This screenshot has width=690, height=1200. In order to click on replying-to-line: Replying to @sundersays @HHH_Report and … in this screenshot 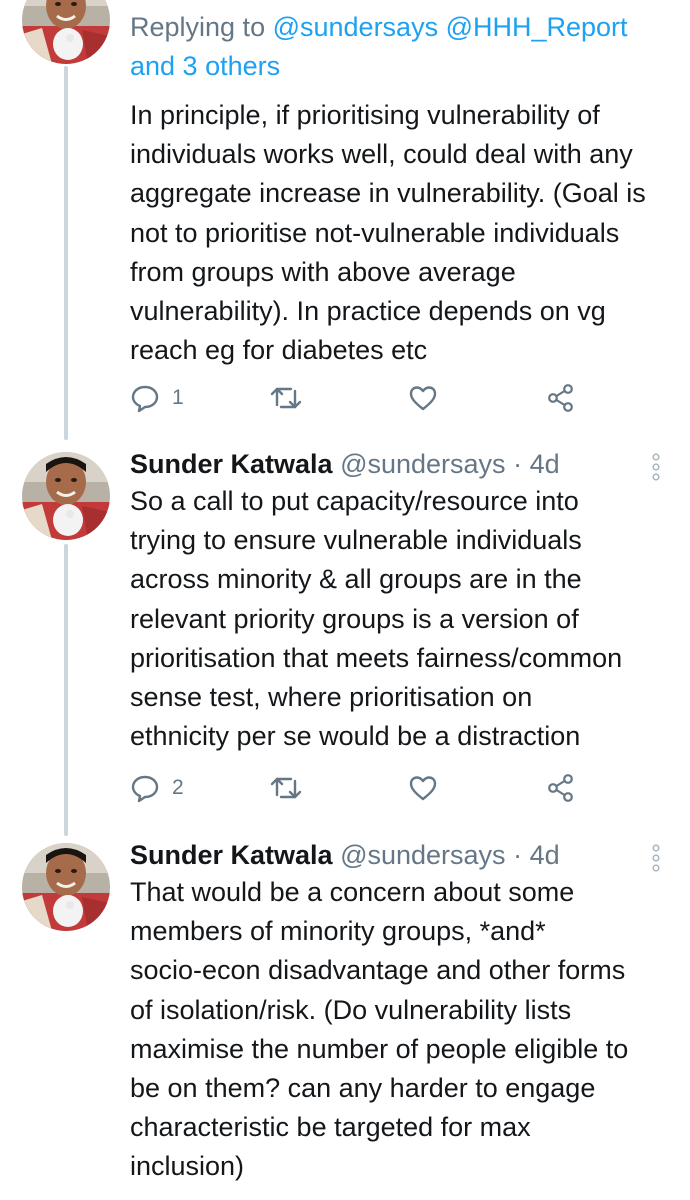, I will do `click(400, 47)`.